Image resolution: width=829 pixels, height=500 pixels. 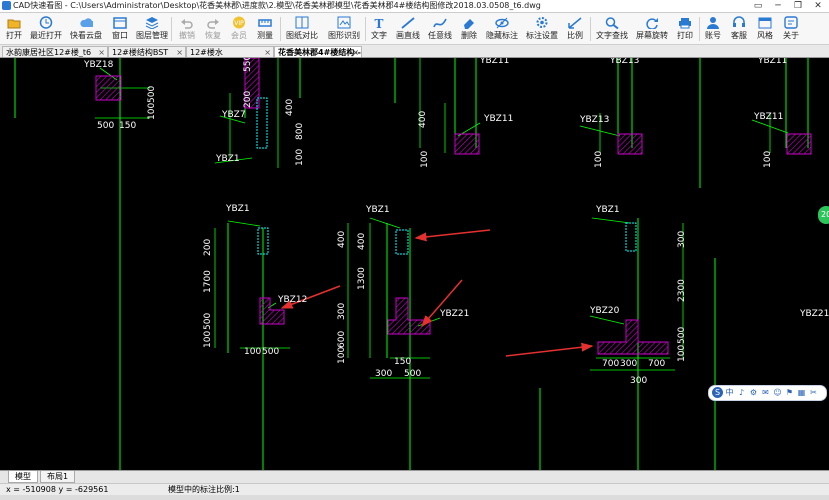 What do you see at coordinates (239, 35) in the screenshot?
I see `vip-label: 会员` at bounding box center [239, 35].